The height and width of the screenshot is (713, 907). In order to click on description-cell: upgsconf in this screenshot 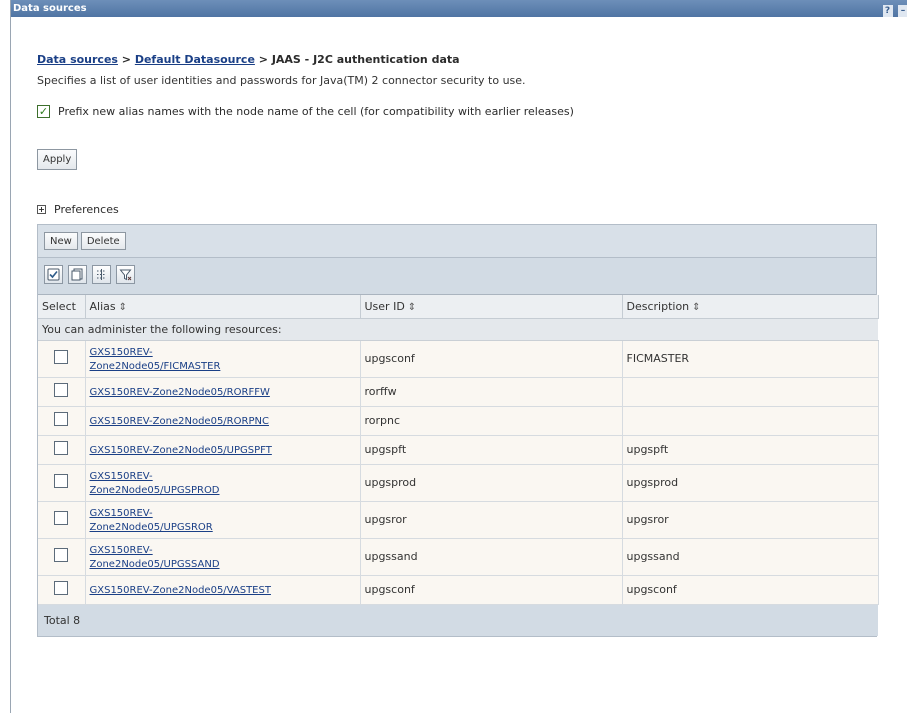, I will do `click(750, 590)`.